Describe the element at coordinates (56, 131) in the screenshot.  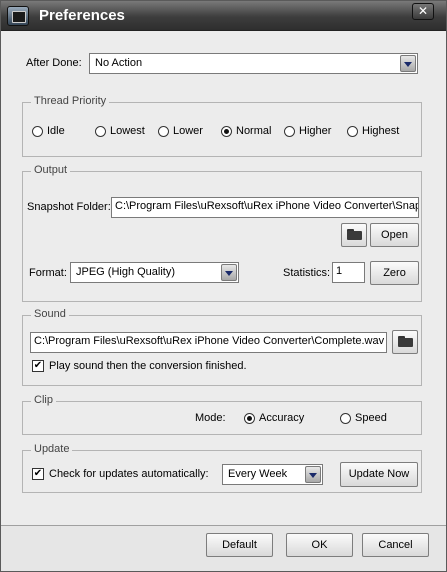
I see `priority-idle-label: Idle` at that location.